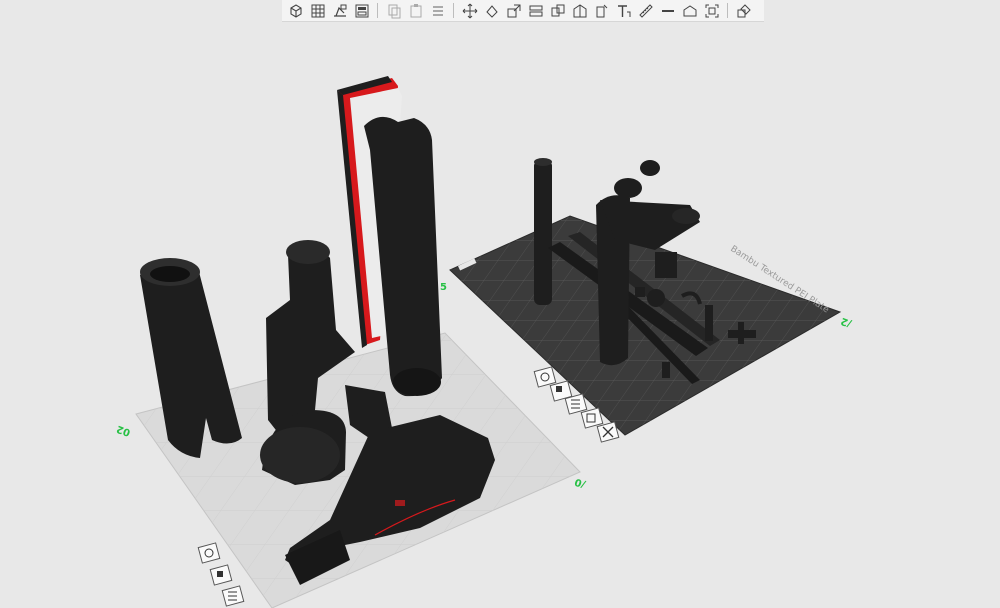 The image size is (1000, 608). Describe the element at coordinates (443, 287) in the screenshot. I see `plate-2-edge-label: 5` at that location.